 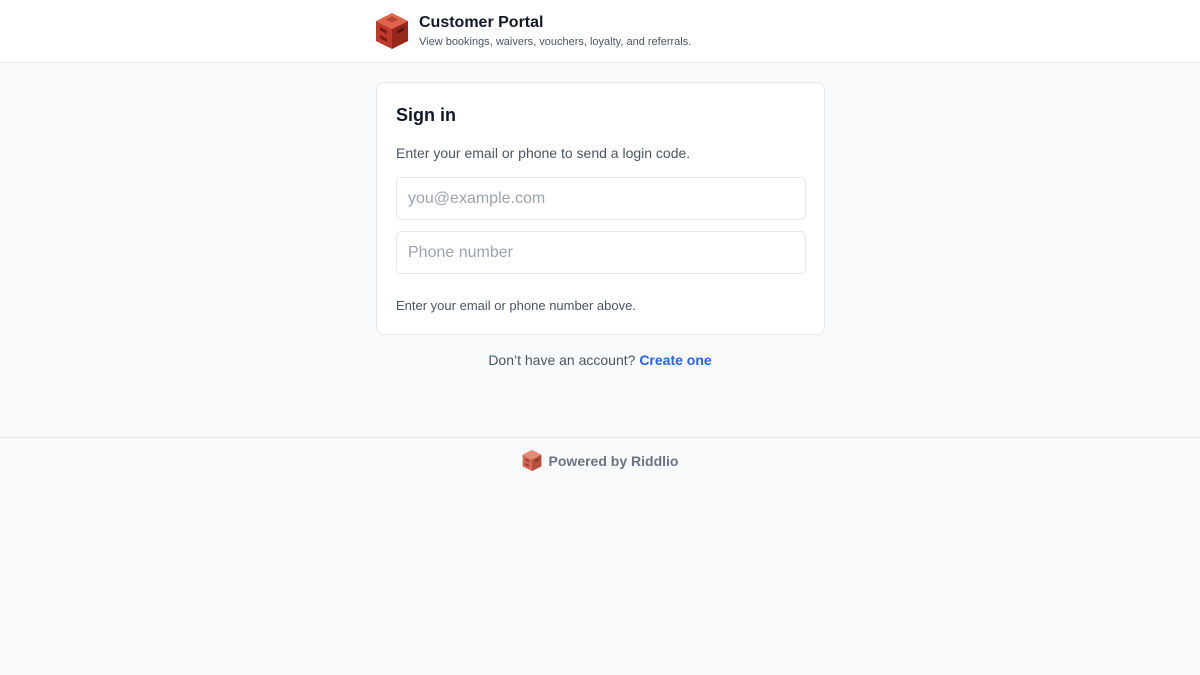 I want to click on portal-title: Customer Portal, so click(x=481, y=22).